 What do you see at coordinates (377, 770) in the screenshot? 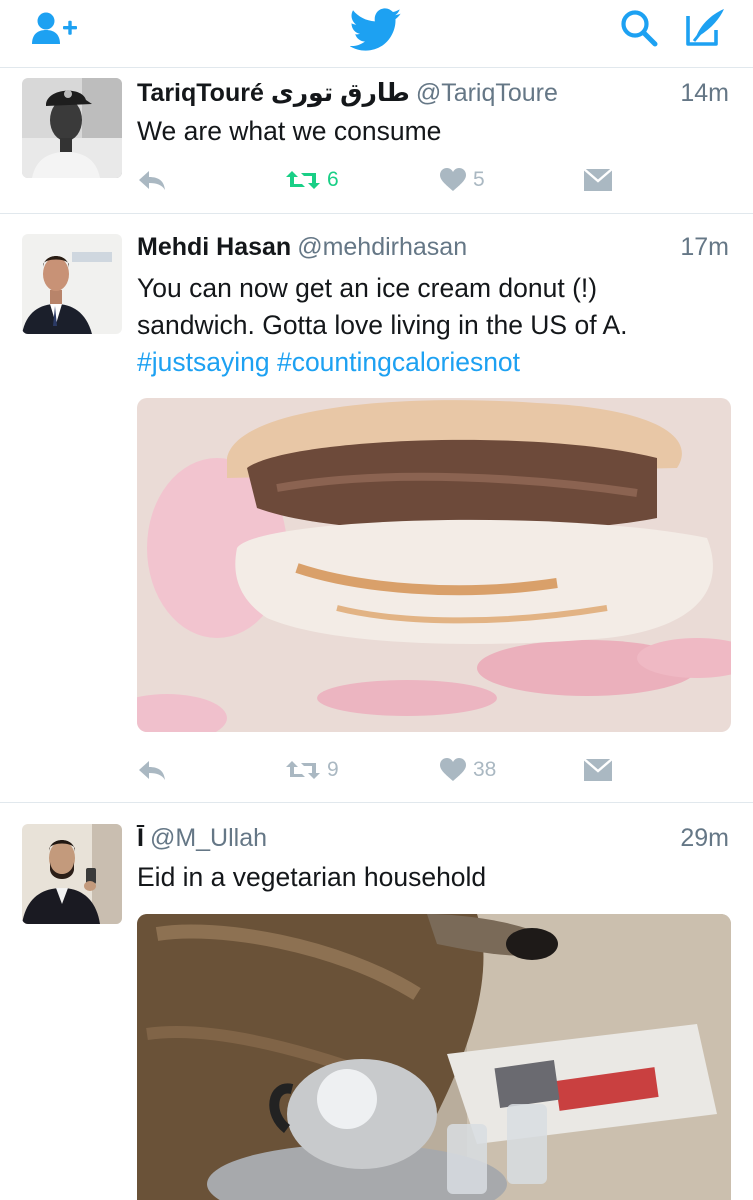
I see `tweet-actions: 9 38` at bounding box center [377, 770].